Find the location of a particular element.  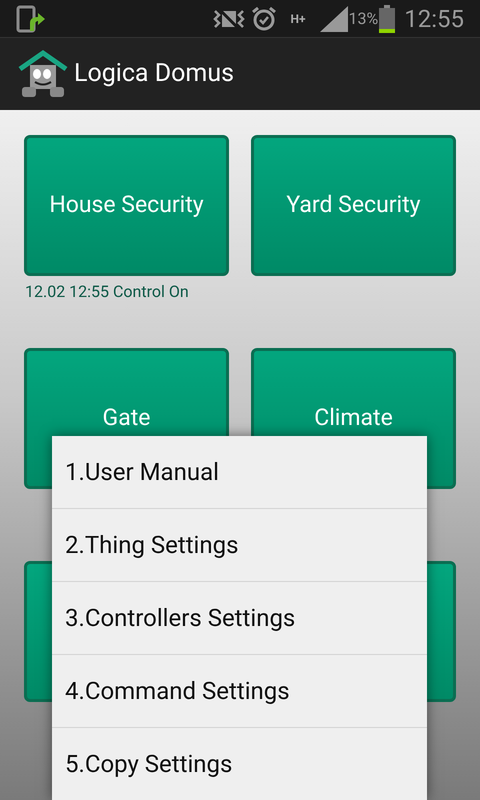

battery-icon is located at coordinates (387, 18).